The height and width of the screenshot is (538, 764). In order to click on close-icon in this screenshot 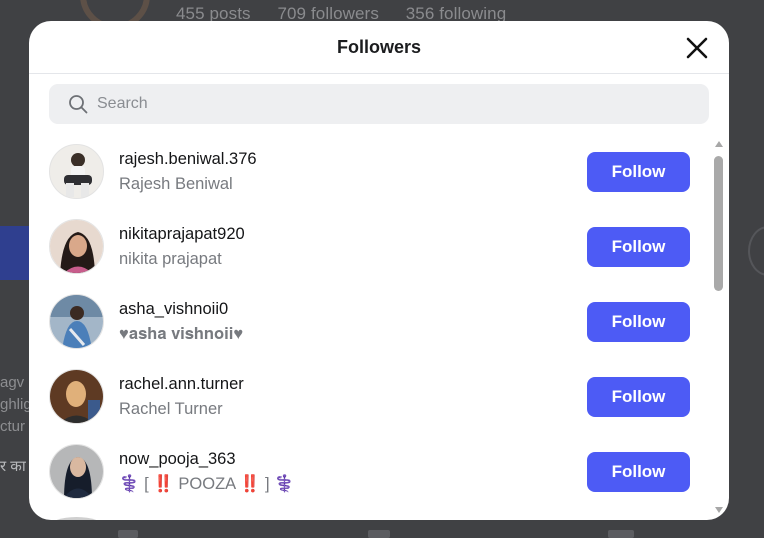, I will do `click(697, 48)`.